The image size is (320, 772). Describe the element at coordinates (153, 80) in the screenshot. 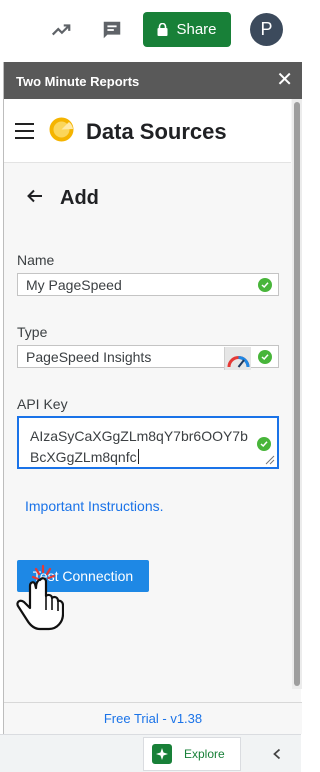

I see `sidebar-header: Two Minute Reports ✕` at that location.